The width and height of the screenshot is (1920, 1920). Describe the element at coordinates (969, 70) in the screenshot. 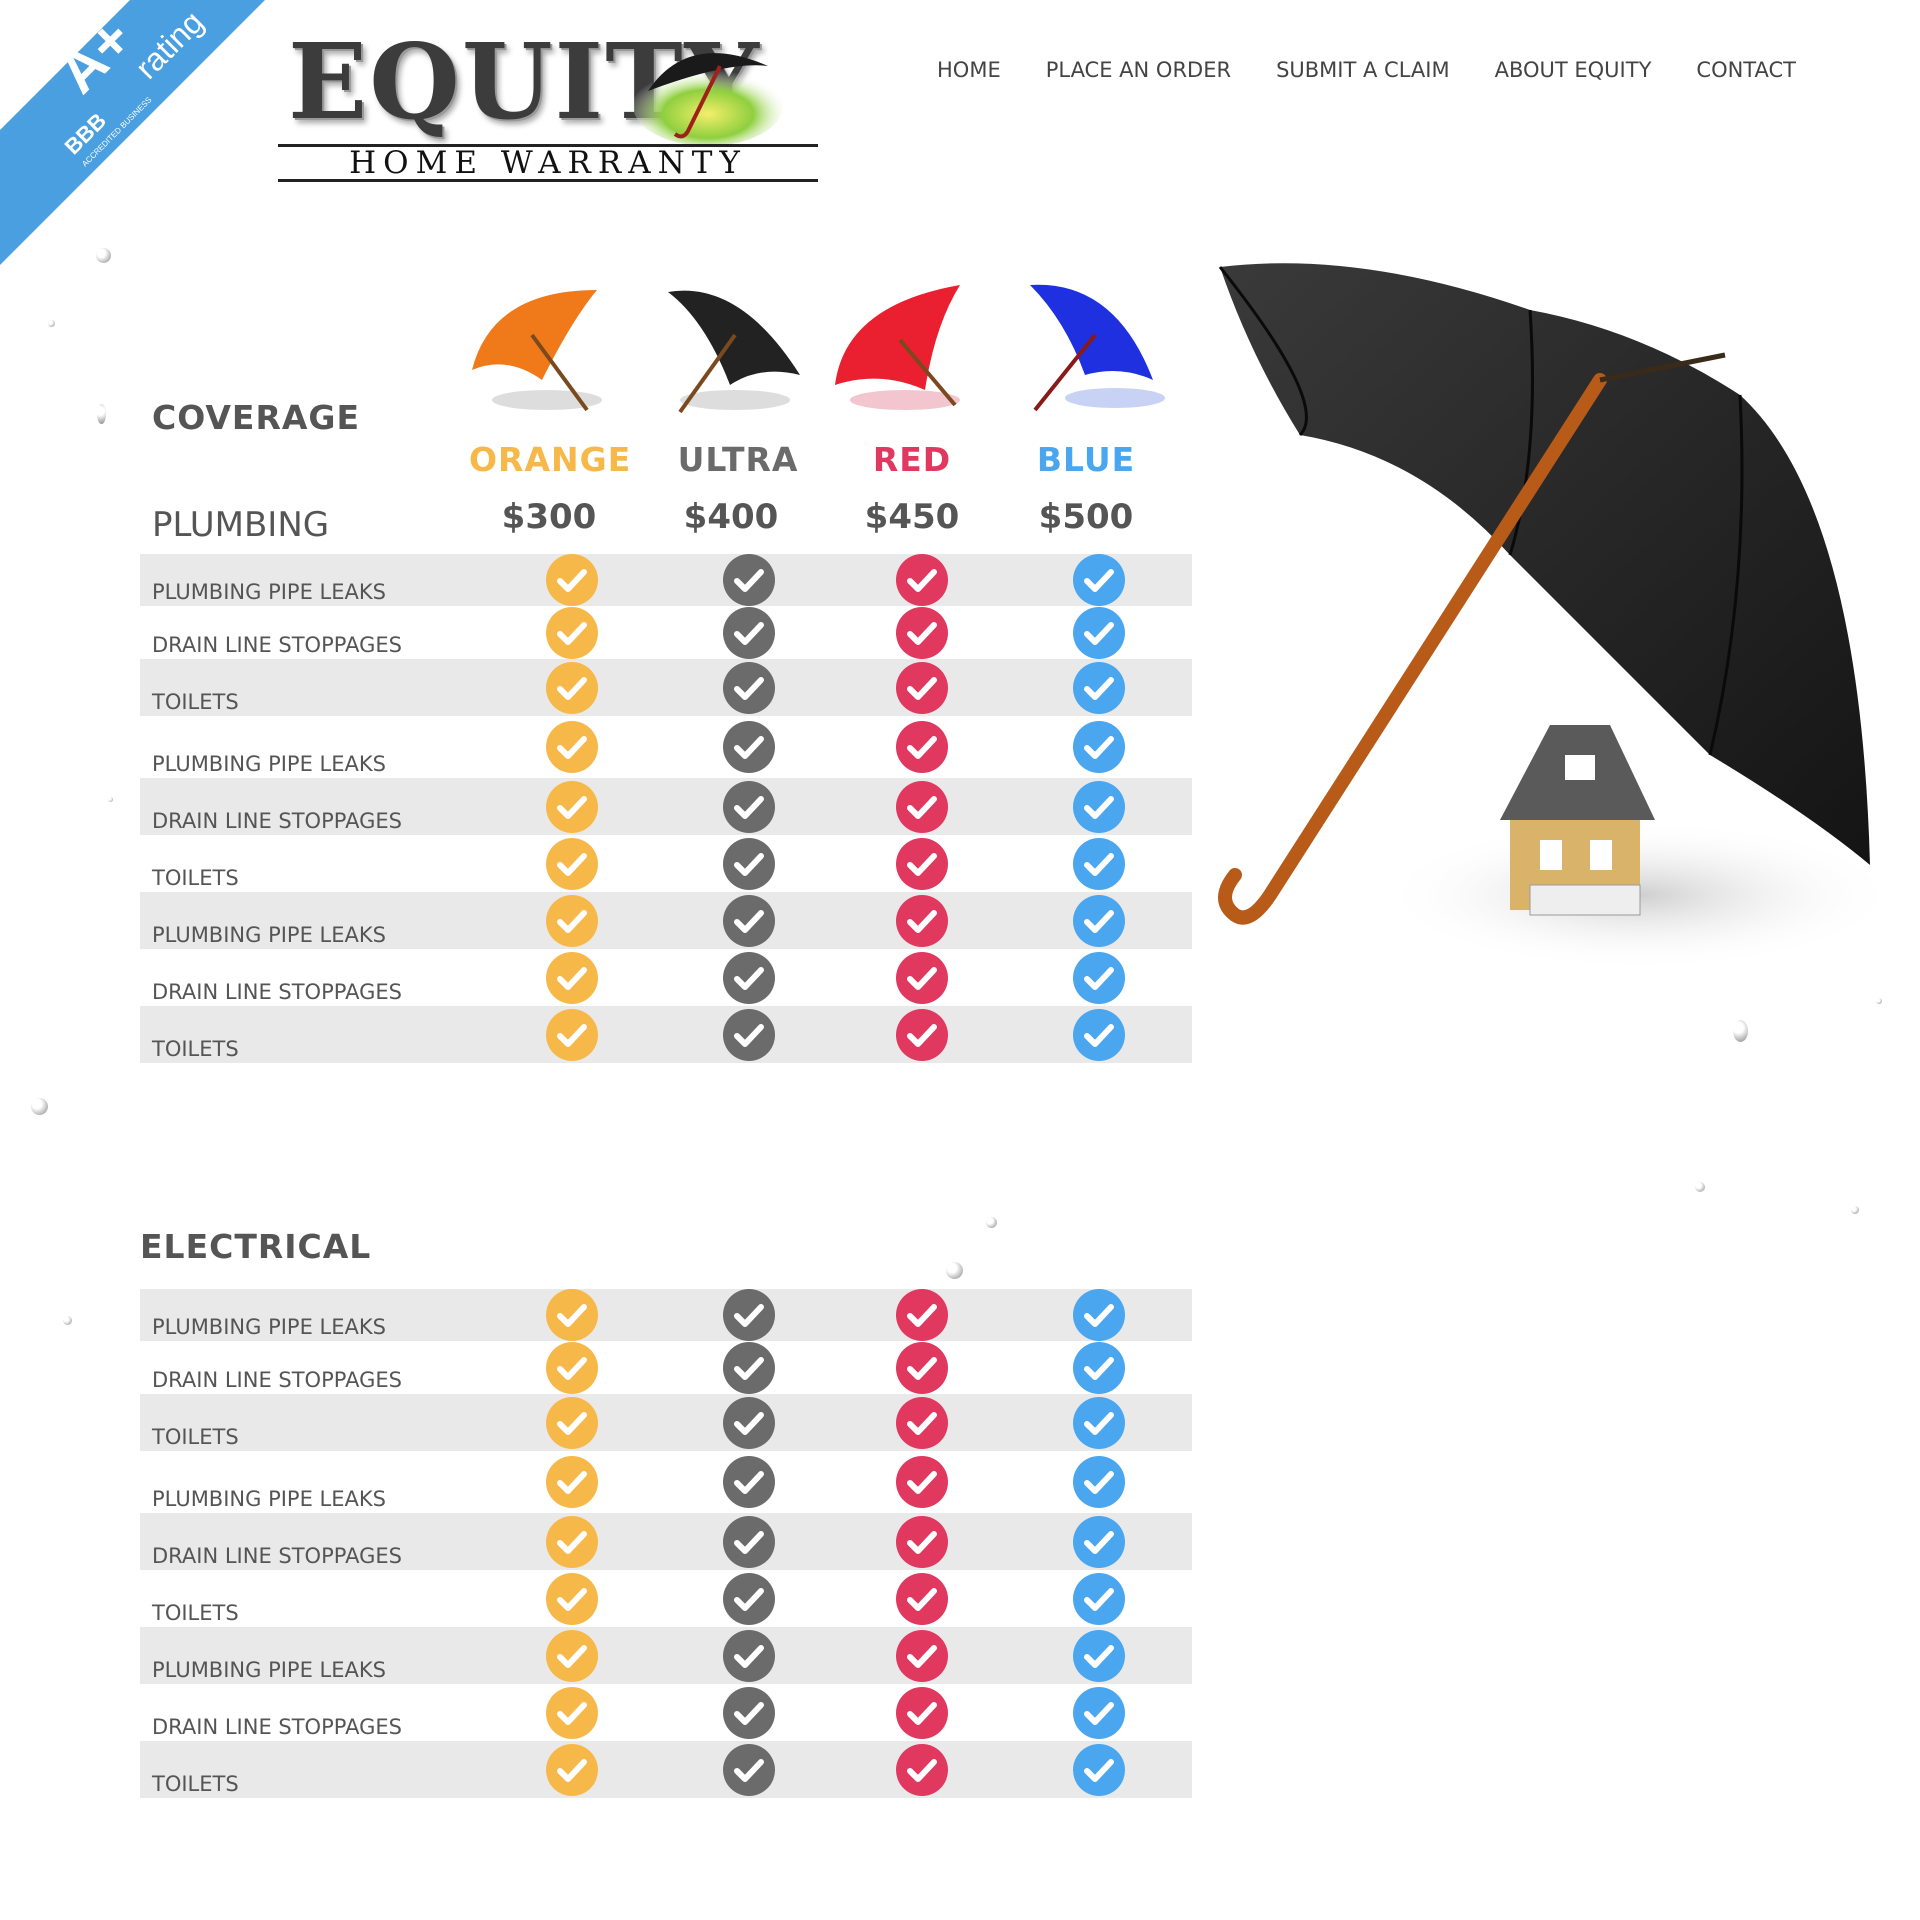

I see `nav-home: HOME` at that location.